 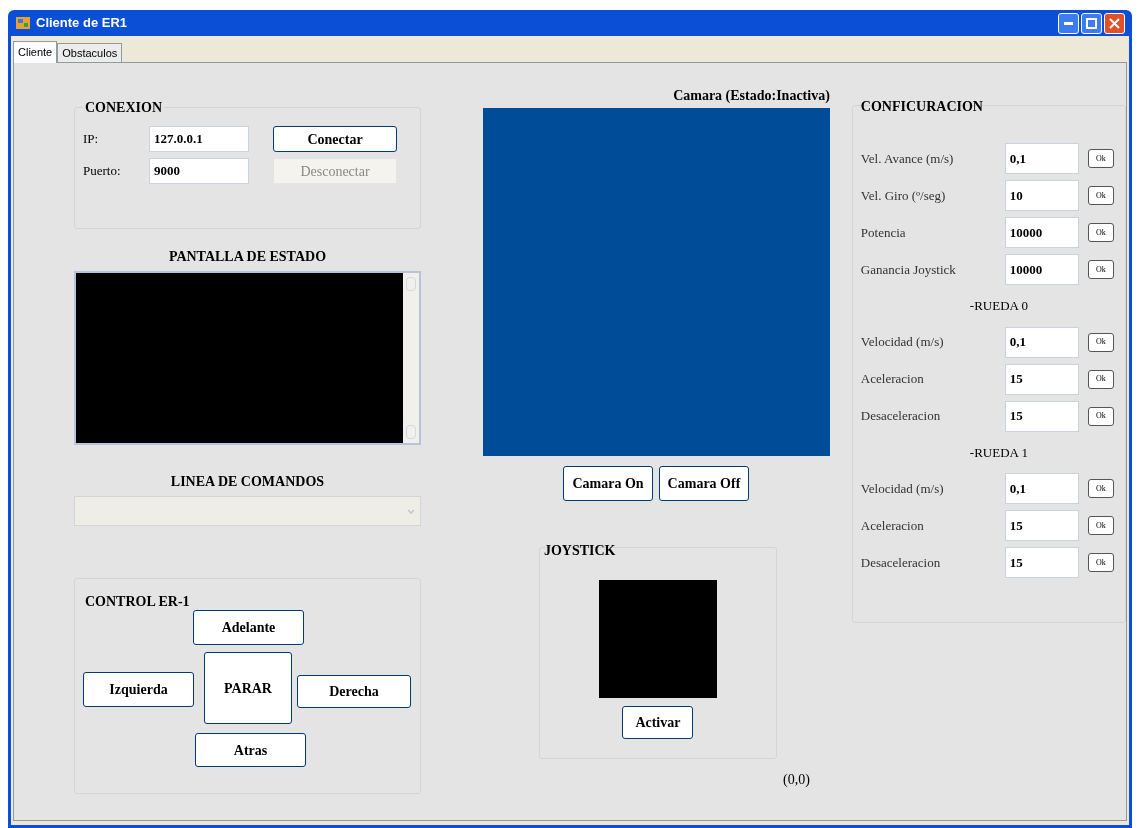 I want to click on section-title: LINEA DE COMANDOS, so click(x=247, y=482).